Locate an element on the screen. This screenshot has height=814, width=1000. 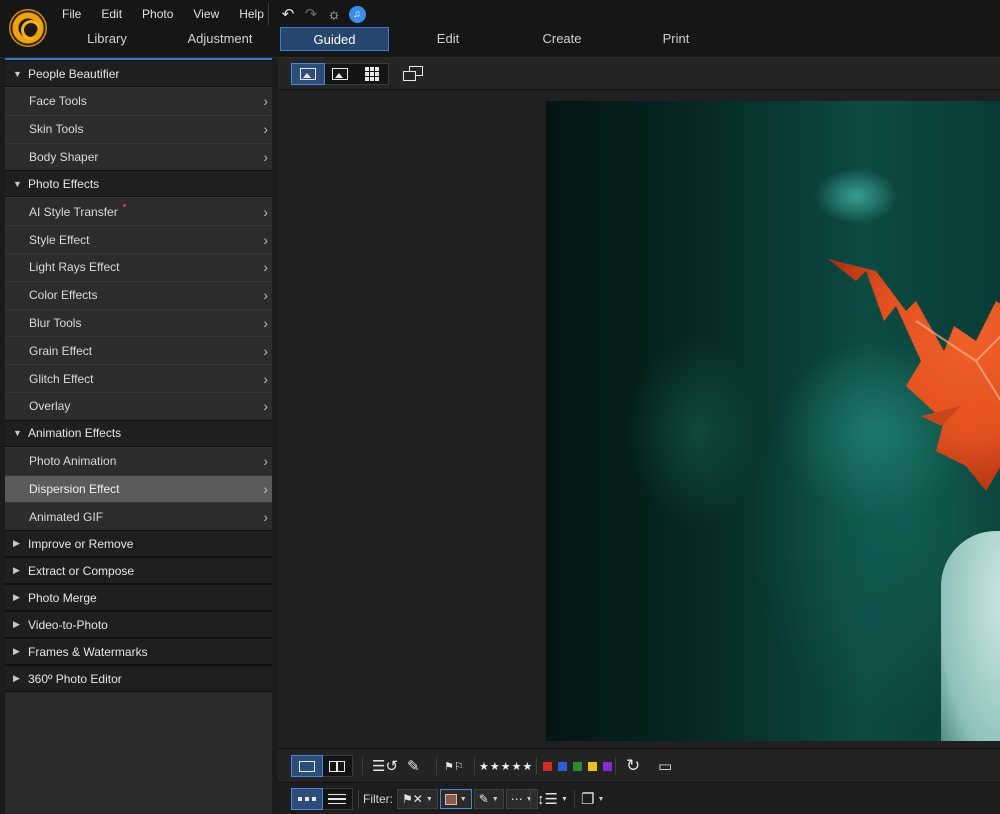
sidebar-item-body-shaper: Body Shaper › is located at coordinates (138, 156).